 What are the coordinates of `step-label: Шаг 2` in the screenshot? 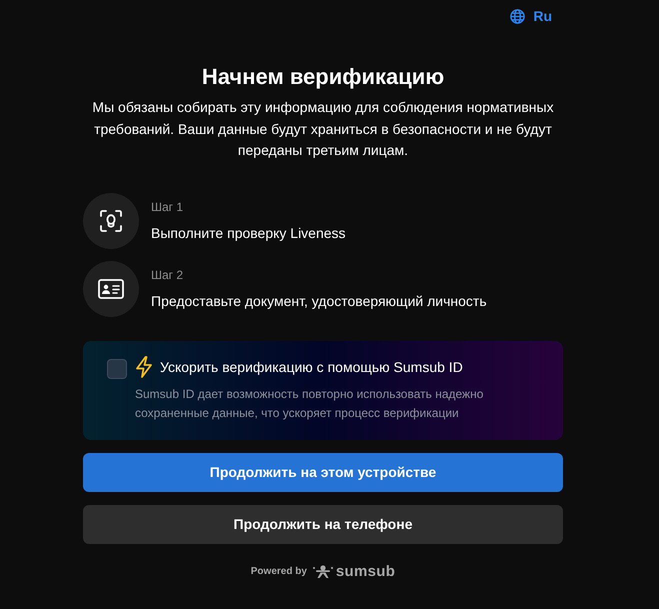 It's located at (167, 274).